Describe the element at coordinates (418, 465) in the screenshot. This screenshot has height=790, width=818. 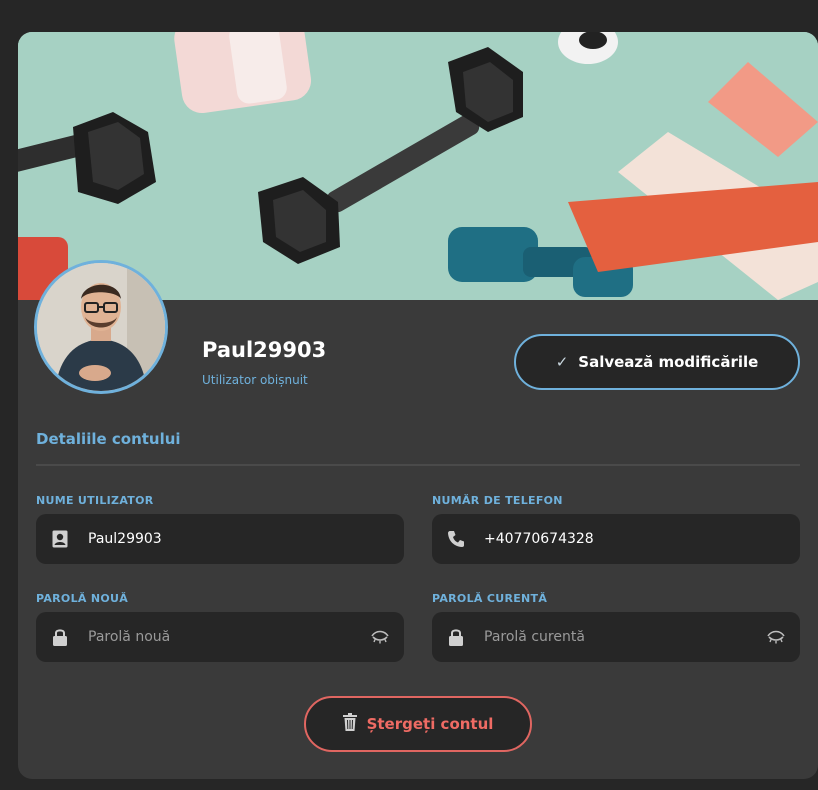
I see `section-divider` at that location.